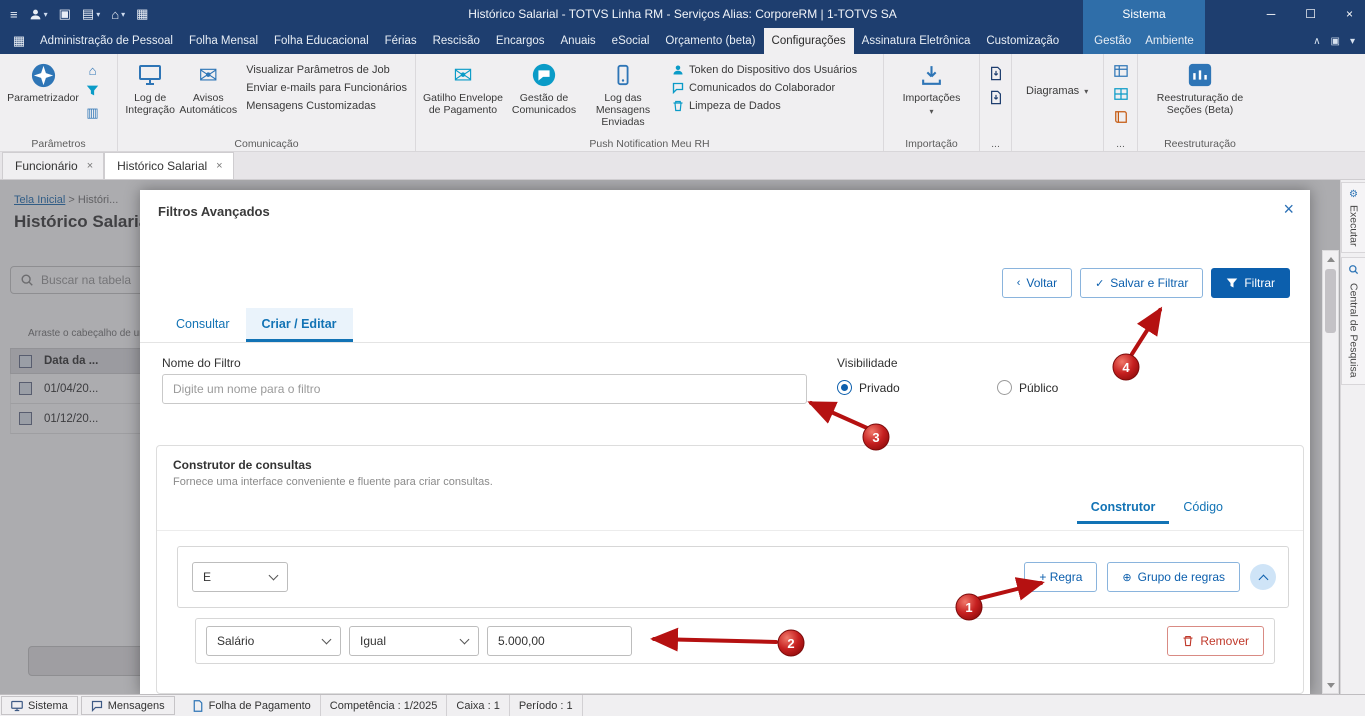  Describe the element at coordinates (623, 110) in the screenshot. I see `log-mensagens-label: Log das Mensagens Enviadas` at that location.